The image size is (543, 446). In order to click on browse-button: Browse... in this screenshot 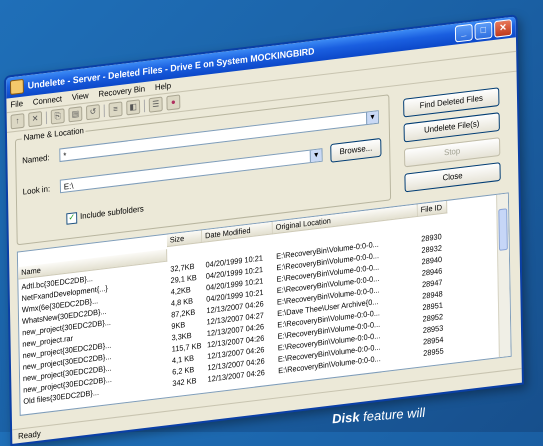, I will do `click(356, 150)`.